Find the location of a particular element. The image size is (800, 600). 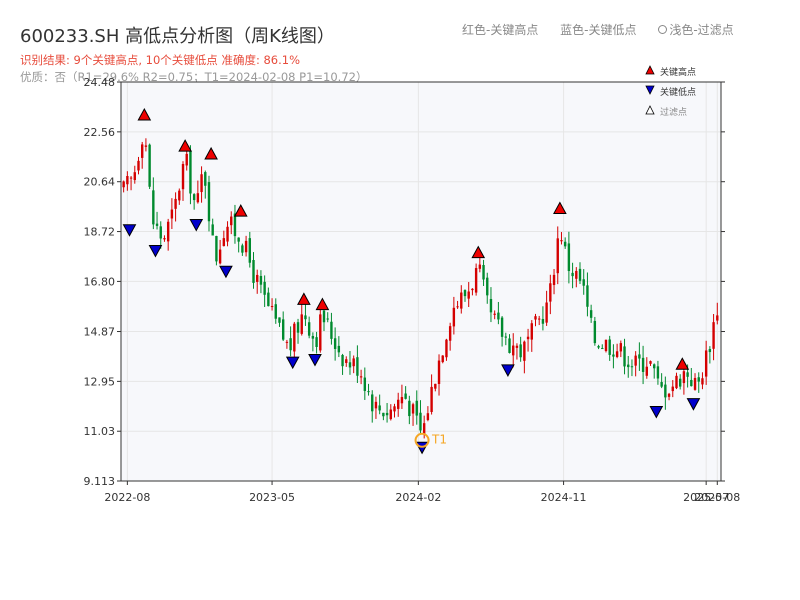

y-tick-label: 22.56 is located at coordinates (100, 132).